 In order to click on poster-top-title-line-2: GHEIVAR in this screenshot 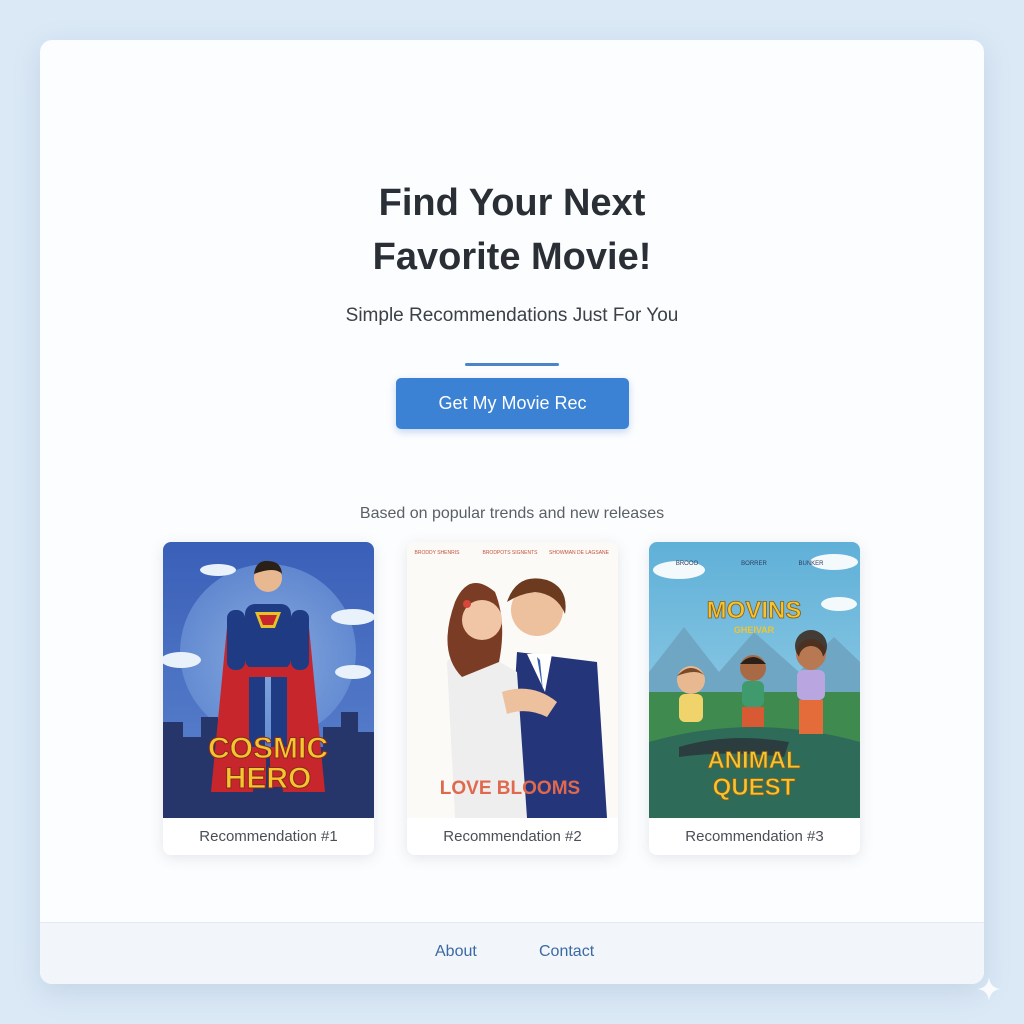, I will do `click(754, 630)`.